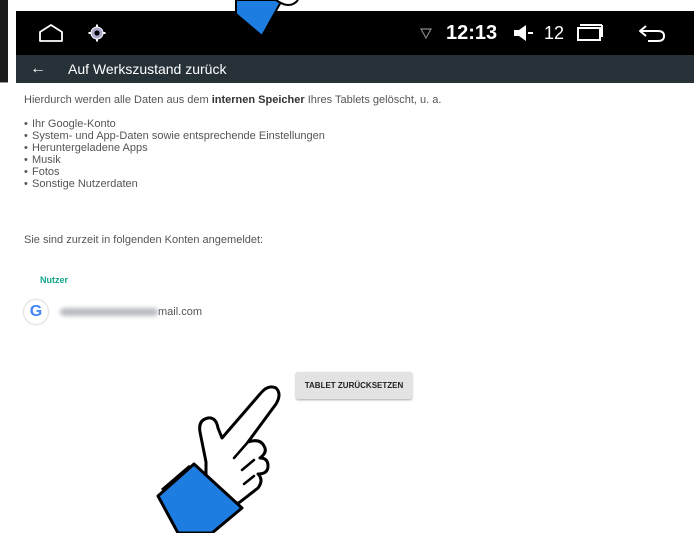 Image resolution: width=694 pixels, height=538 pixels. Describe the element at coordinates (97, 33) in the screenshot. I see `settings-gear-icon` at that location.